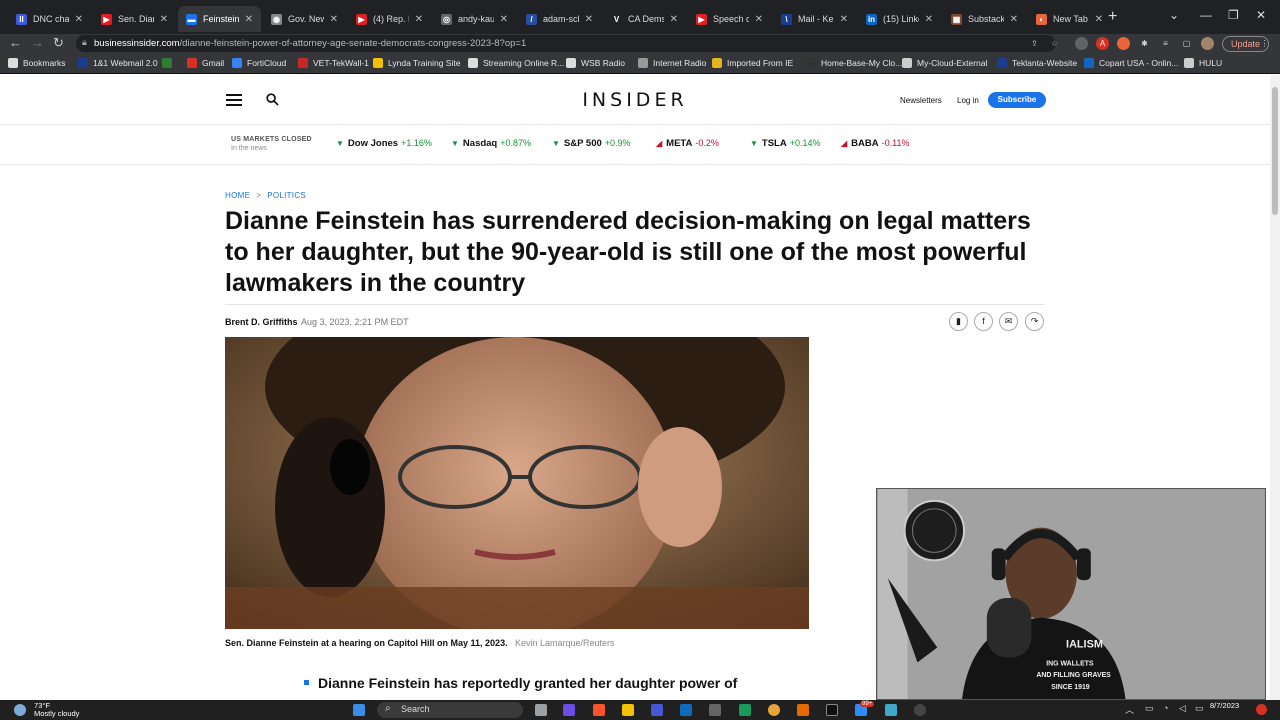  I want to click on browser-tab: / adam-schiff ✕, so click(559, 19).